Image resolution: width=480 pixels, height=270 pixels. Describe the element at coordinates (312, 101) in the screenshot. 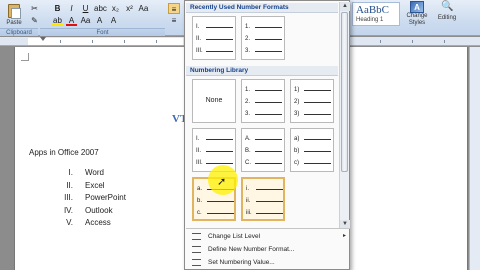

I see `numbering-format-tile: 1) 2) 3)` at that location.